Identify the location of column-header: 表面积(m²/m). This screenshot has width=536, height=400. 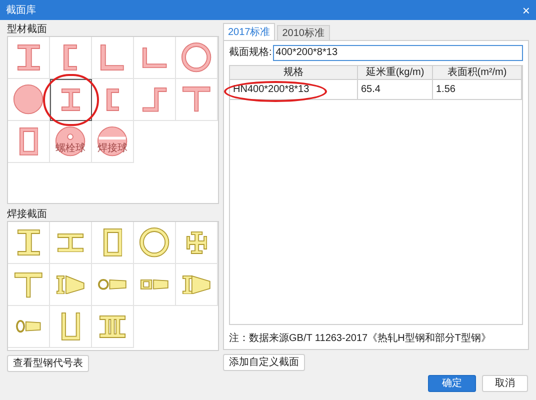
(477, 72).